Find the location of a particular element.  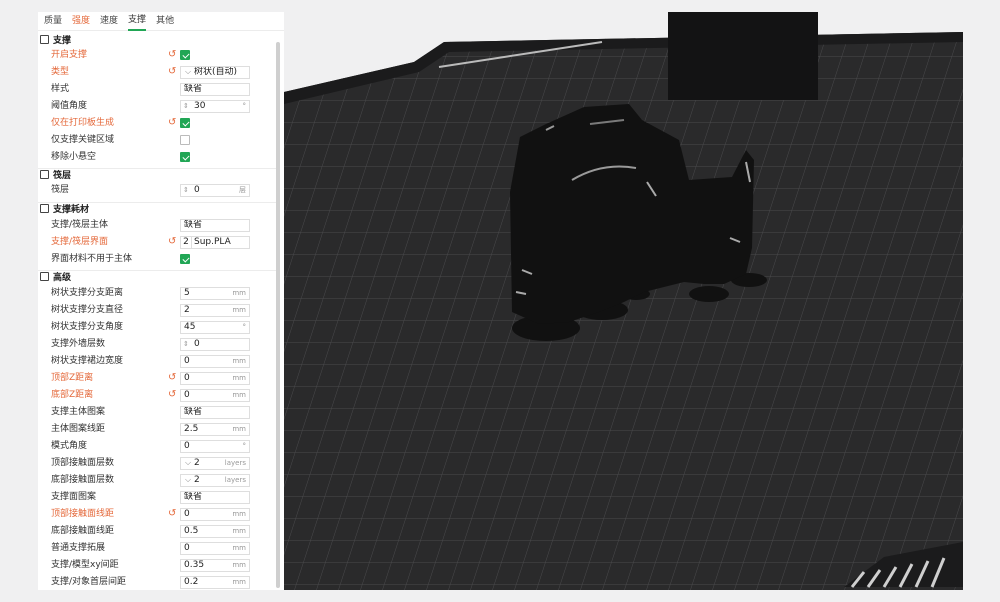

no-interface-body-checkbox is located at coordinates (185, 259).